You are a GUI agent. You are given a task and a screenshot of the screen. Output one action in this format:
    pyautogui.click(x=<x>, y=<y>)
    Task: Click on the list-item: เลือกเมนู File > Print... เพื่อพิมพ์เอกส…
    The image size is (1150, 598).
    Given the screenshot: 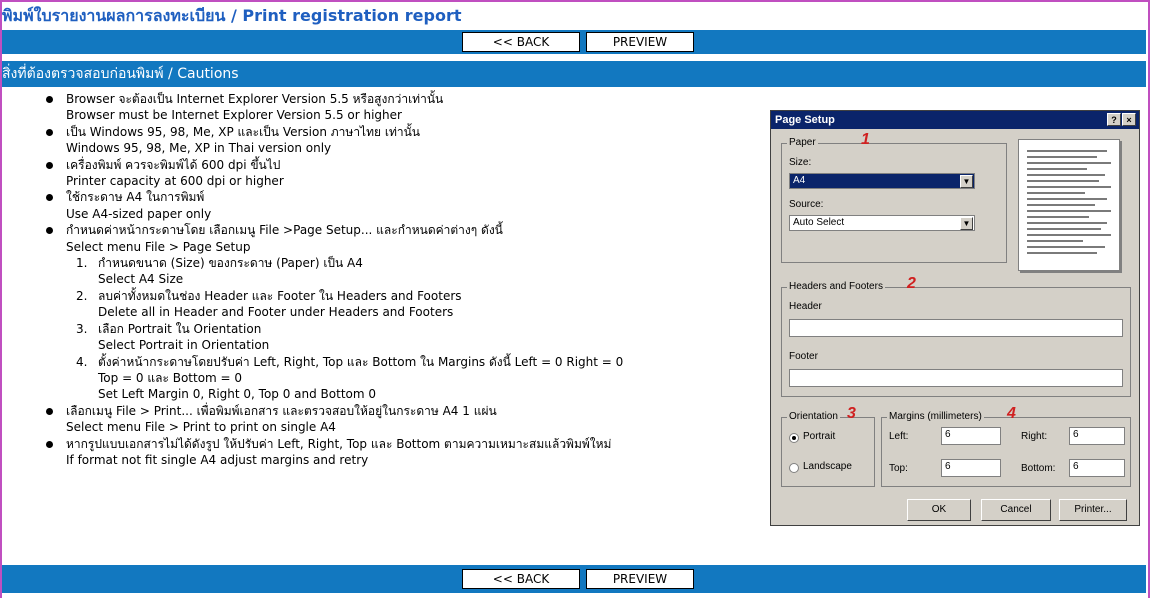 What is the action you would take?
    pyautogui.click(x=406, y=419)
    